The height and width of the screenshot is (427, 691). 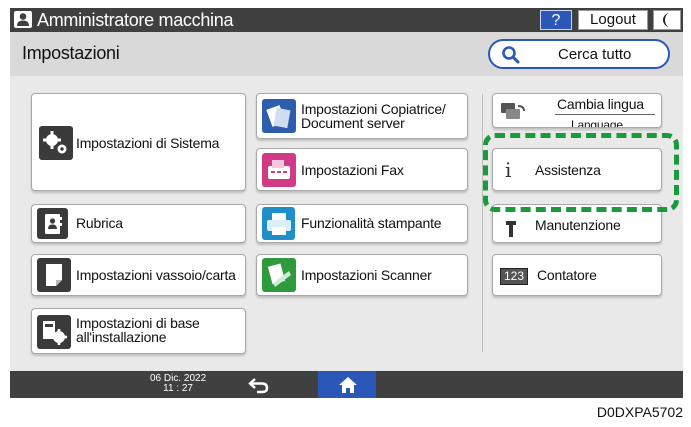 I want to click on copier-icon, so click(x=279, y=116).